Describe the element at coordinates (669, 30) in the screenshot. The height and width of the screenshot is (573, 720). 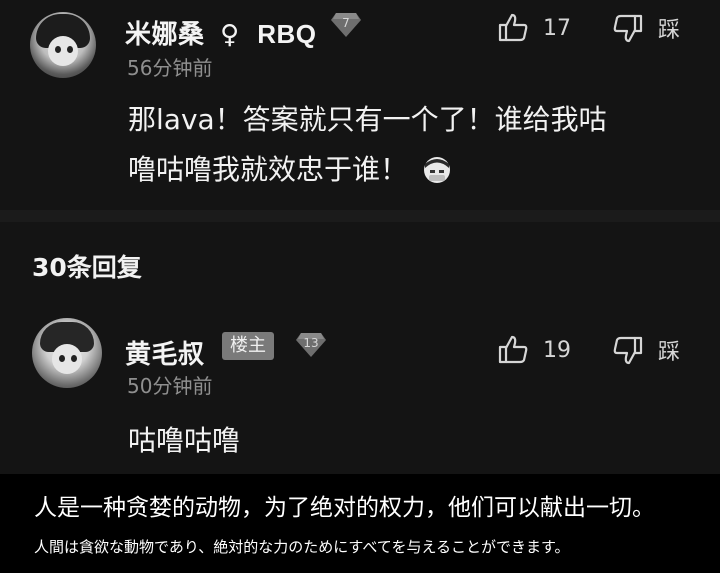
I see `dislike-label: 踩` at that location.